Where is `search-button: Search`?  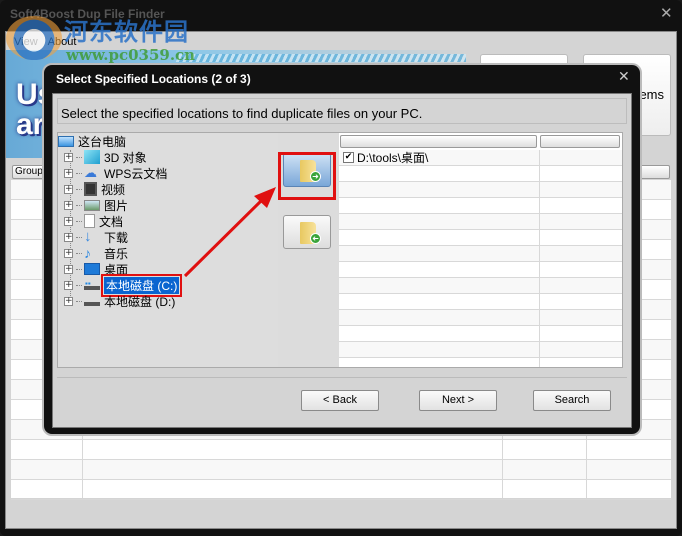
search-button: Search is located at coordinates (572, 400).